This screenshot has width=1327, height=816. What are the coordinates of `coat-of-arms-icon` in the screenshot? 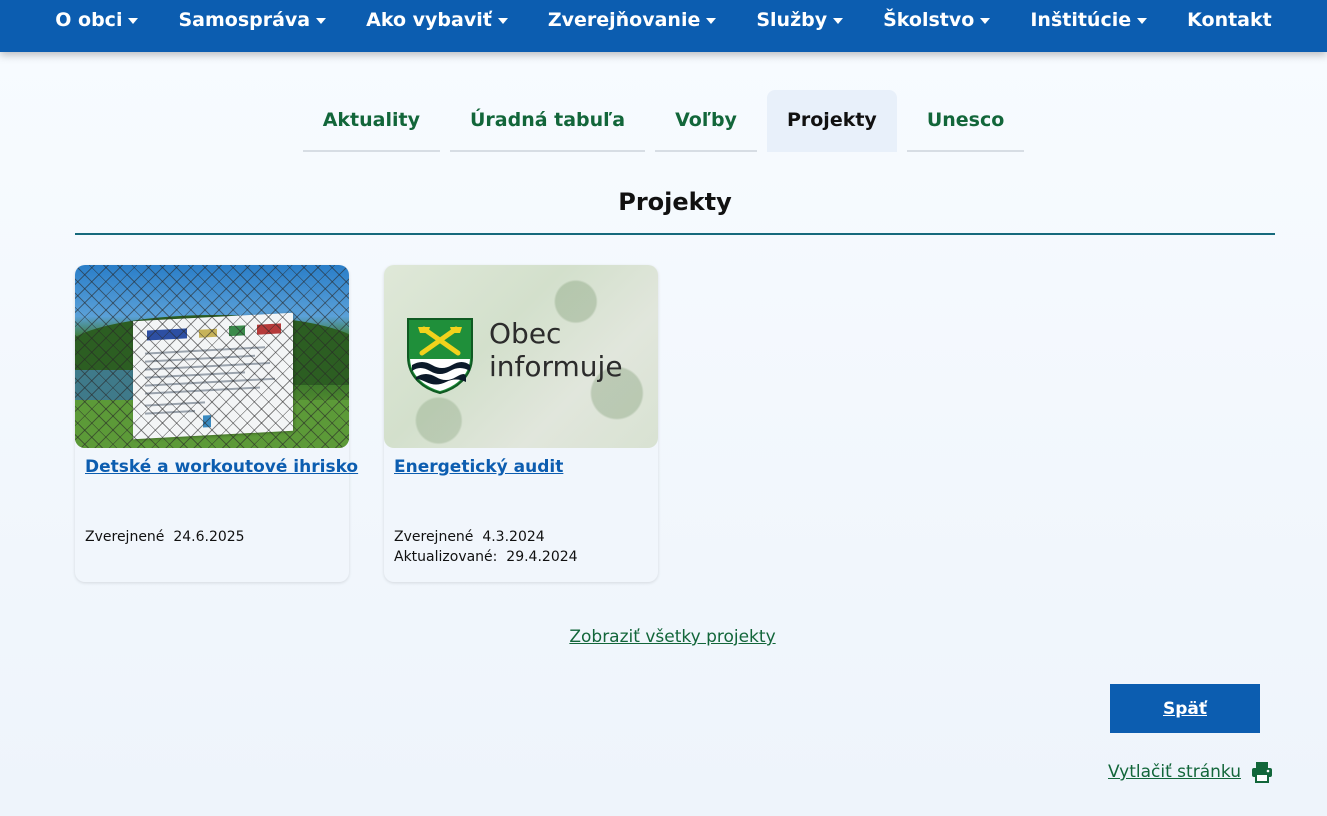 It's located at (440, 356).